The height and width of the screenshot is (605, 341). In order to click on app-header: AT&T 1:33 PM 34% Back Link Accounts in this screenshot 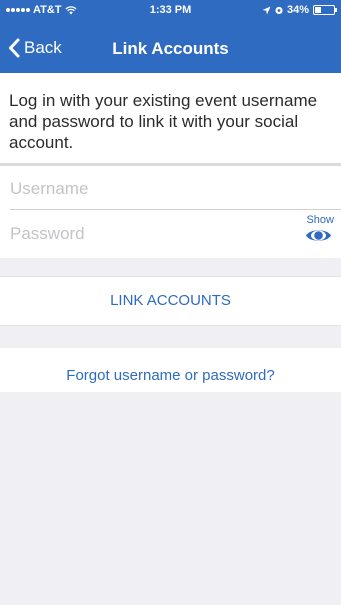, I will do `click(170, 36)`.